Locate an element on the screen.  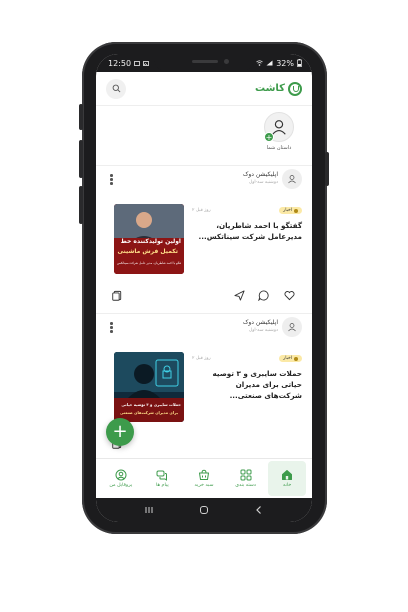
add-story-icon: + is located at coordinates (269, 137).